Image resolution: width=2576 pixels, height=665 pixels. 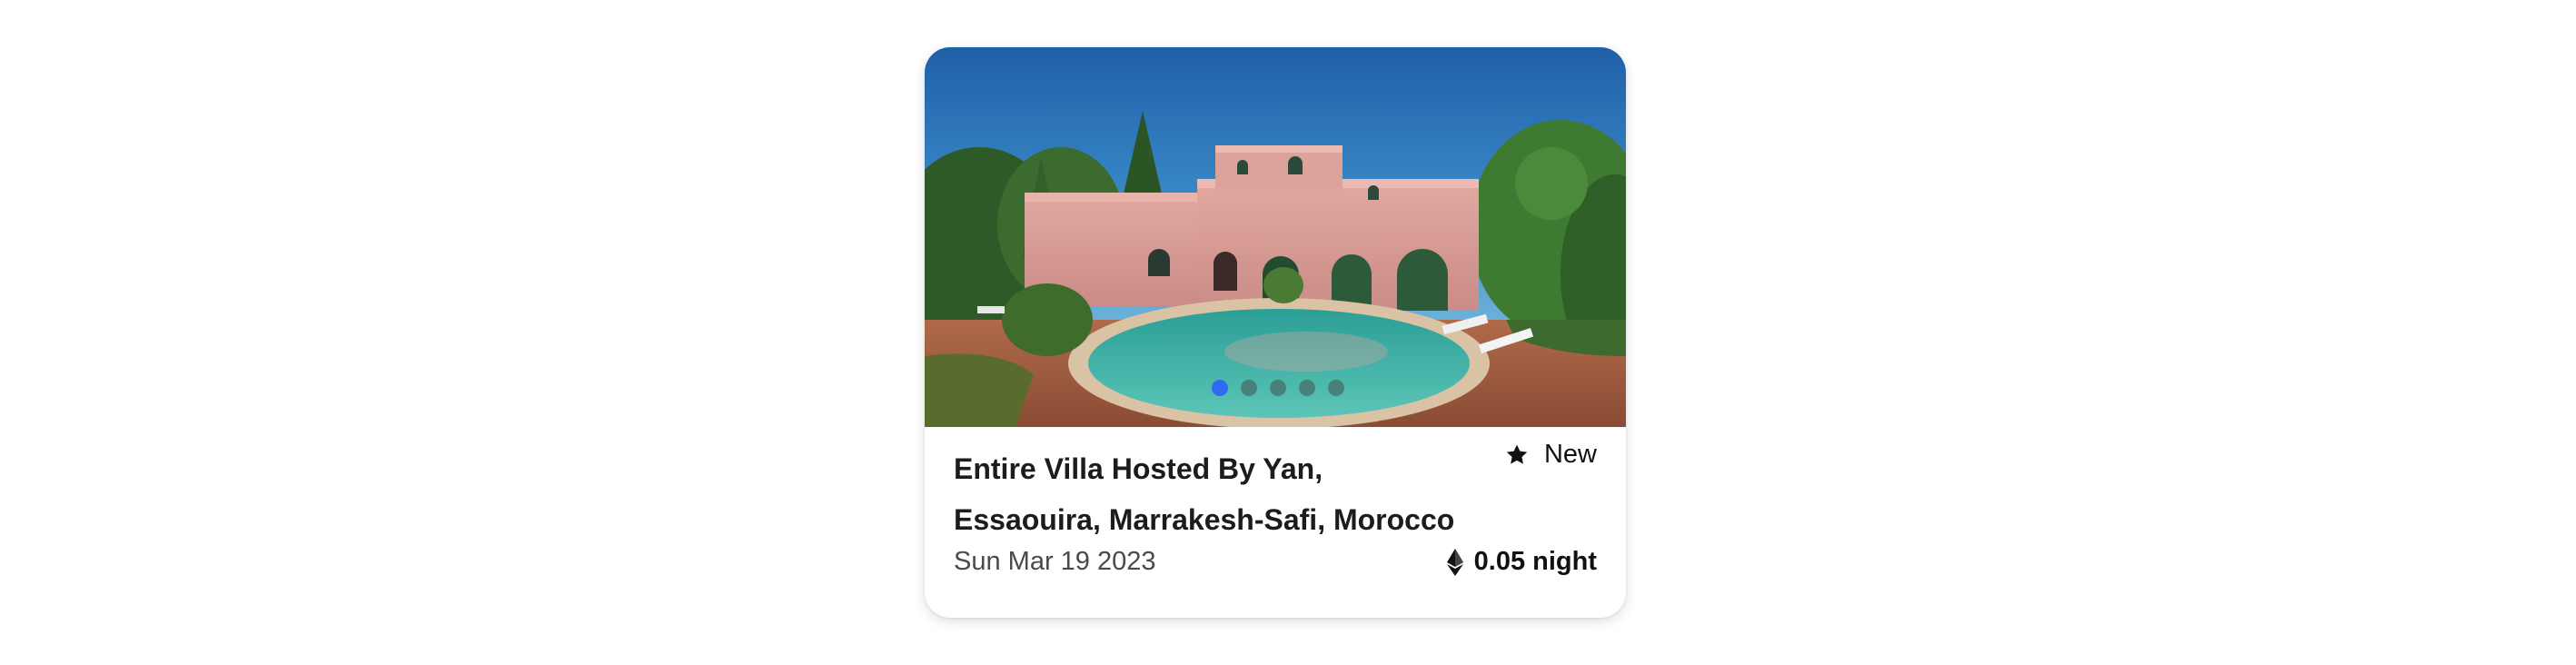 What do you see at coordinates (1535, 561) in the screenshot?
I see `price-label: 0.05 night` at bounding box center [1535, 561].